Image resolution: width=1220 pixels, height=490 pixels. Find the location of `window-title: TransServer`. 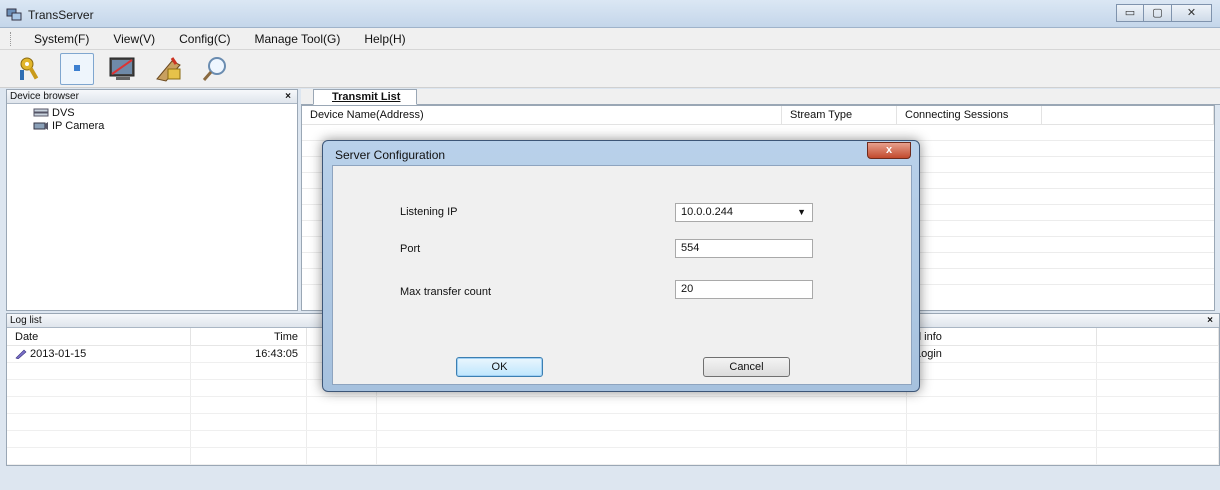

window-title: TransServer is located at coordinates (61, 15).